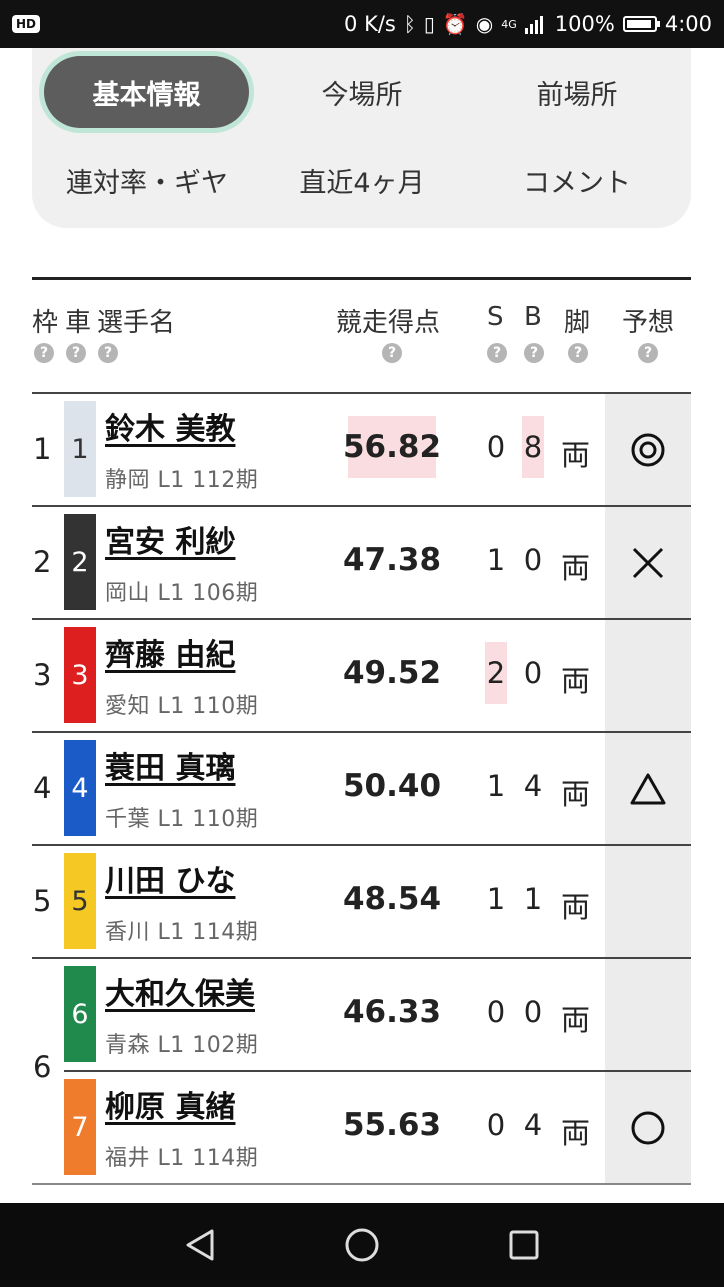 The width and height of the screenshot is (724, 1287). I want to click on racer-name-link: 柳原 真緒, so click(170, 1104).